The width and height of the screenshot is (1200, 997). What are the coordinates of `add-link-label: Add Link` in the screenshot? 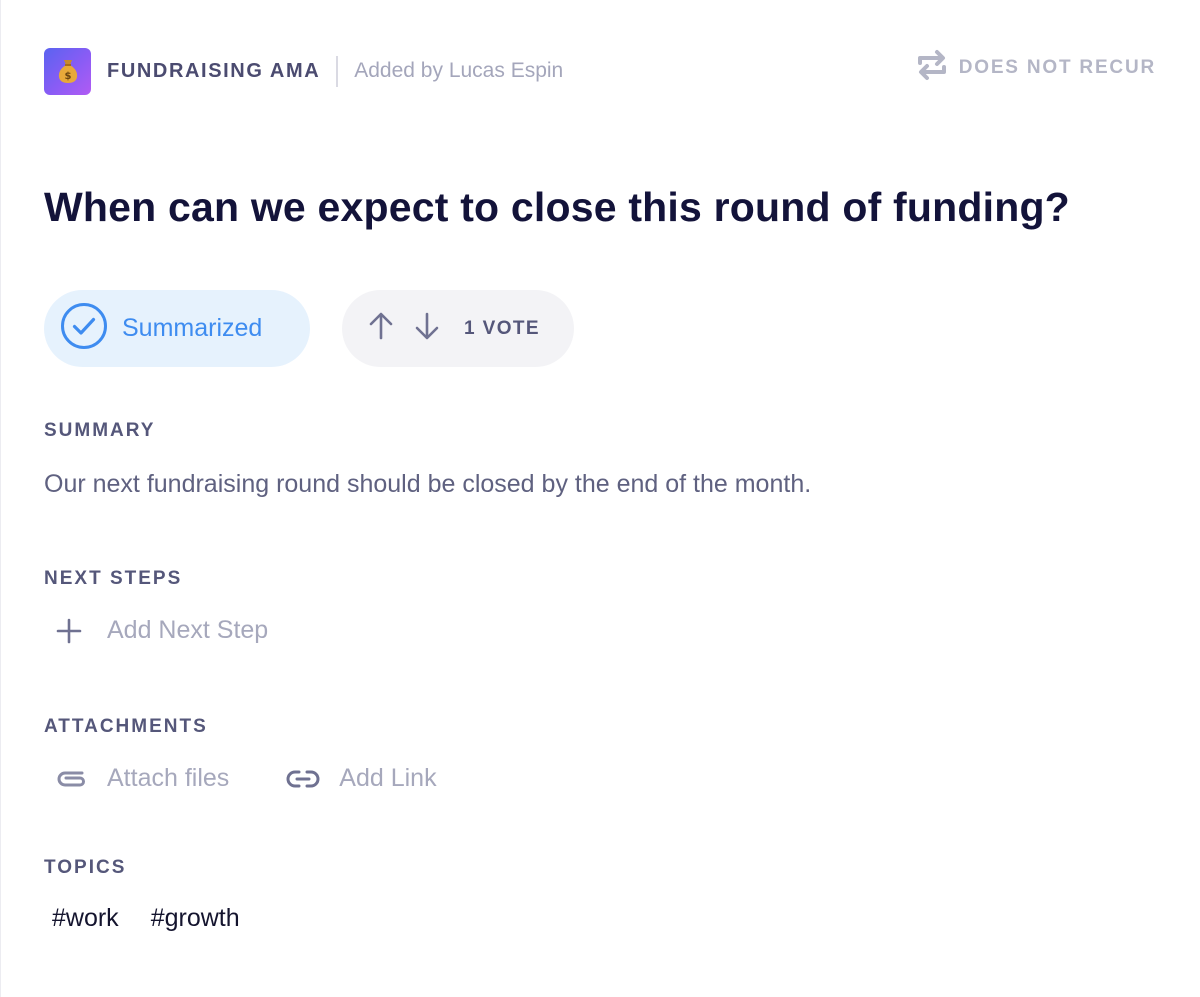 It's located at (388, 778).